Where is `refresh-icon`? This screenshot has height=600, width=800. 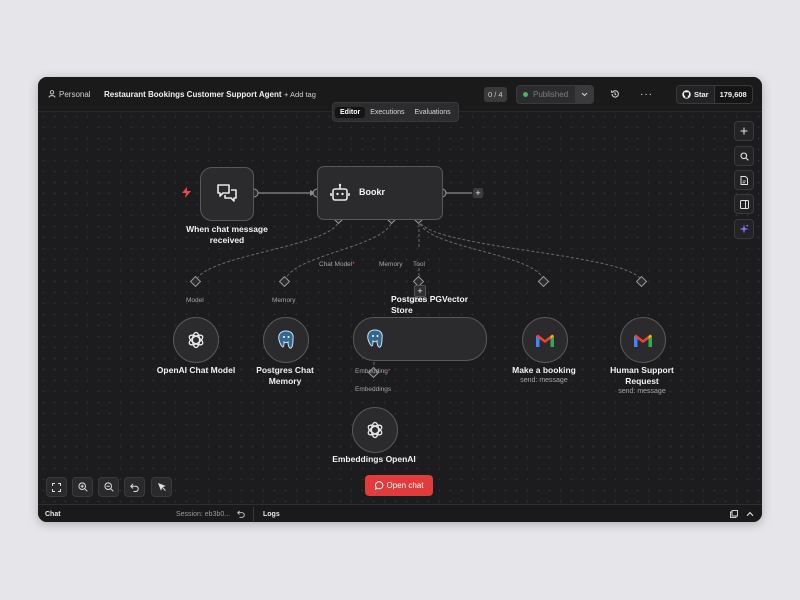
refresh-icon is located at coordinates (241, 514).